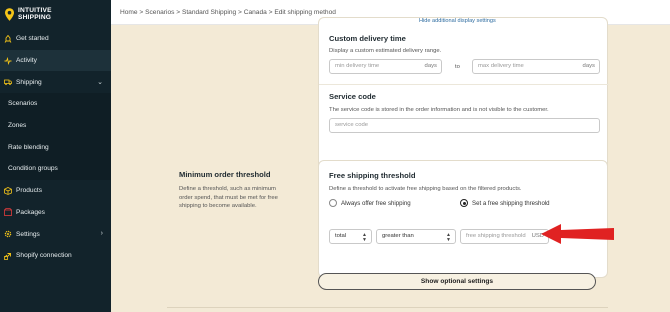  I want to click on max-delivery-suffix: days, so click(588, 66).